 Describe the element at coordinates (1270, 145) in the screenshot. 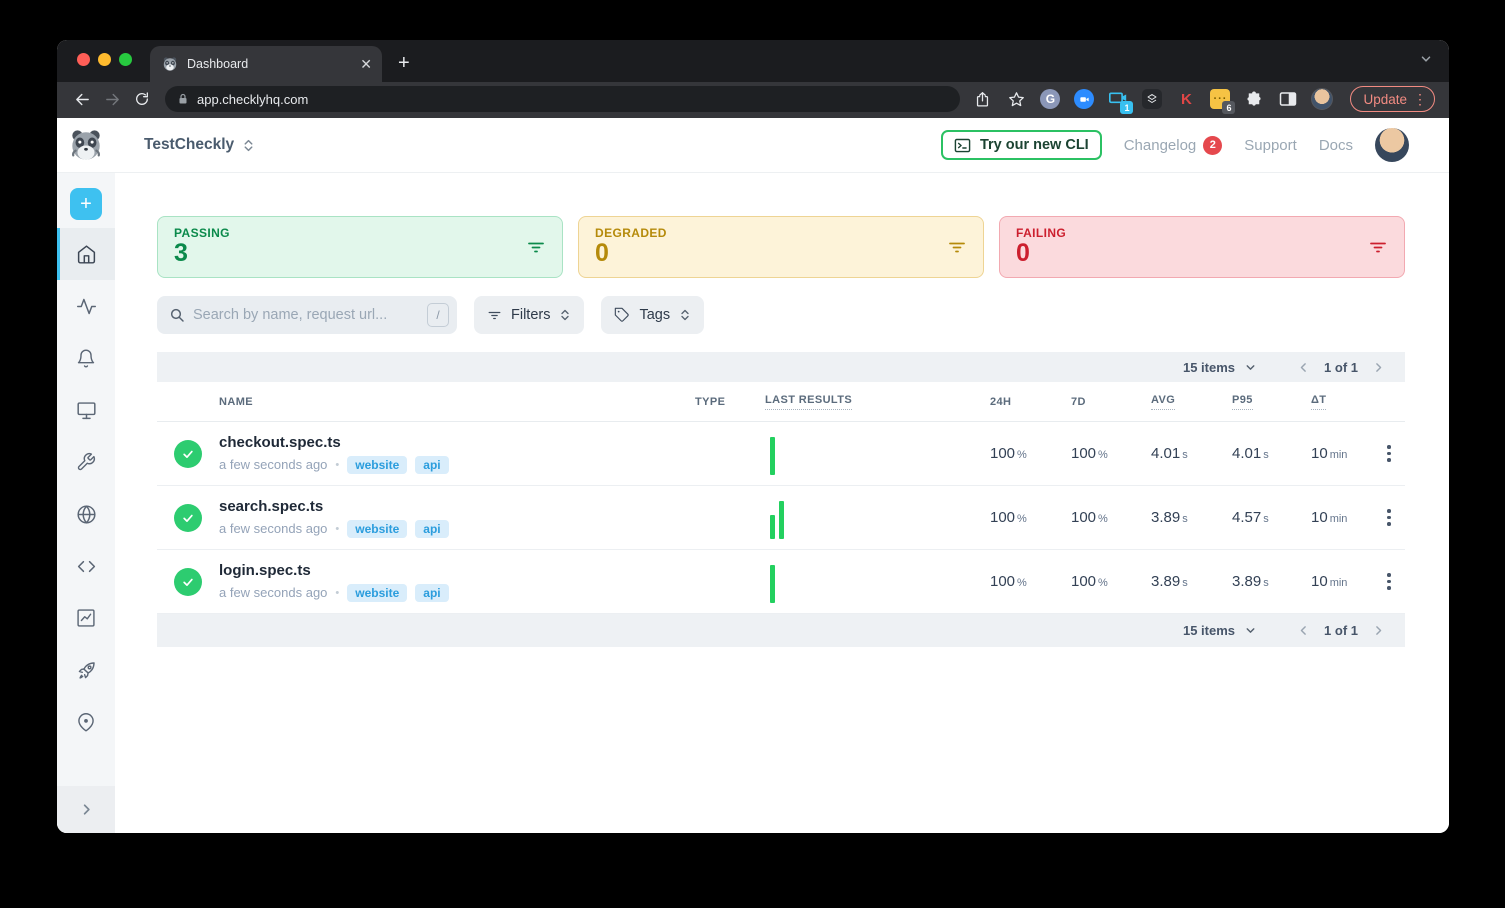

I see `support-link: Support` at that location.